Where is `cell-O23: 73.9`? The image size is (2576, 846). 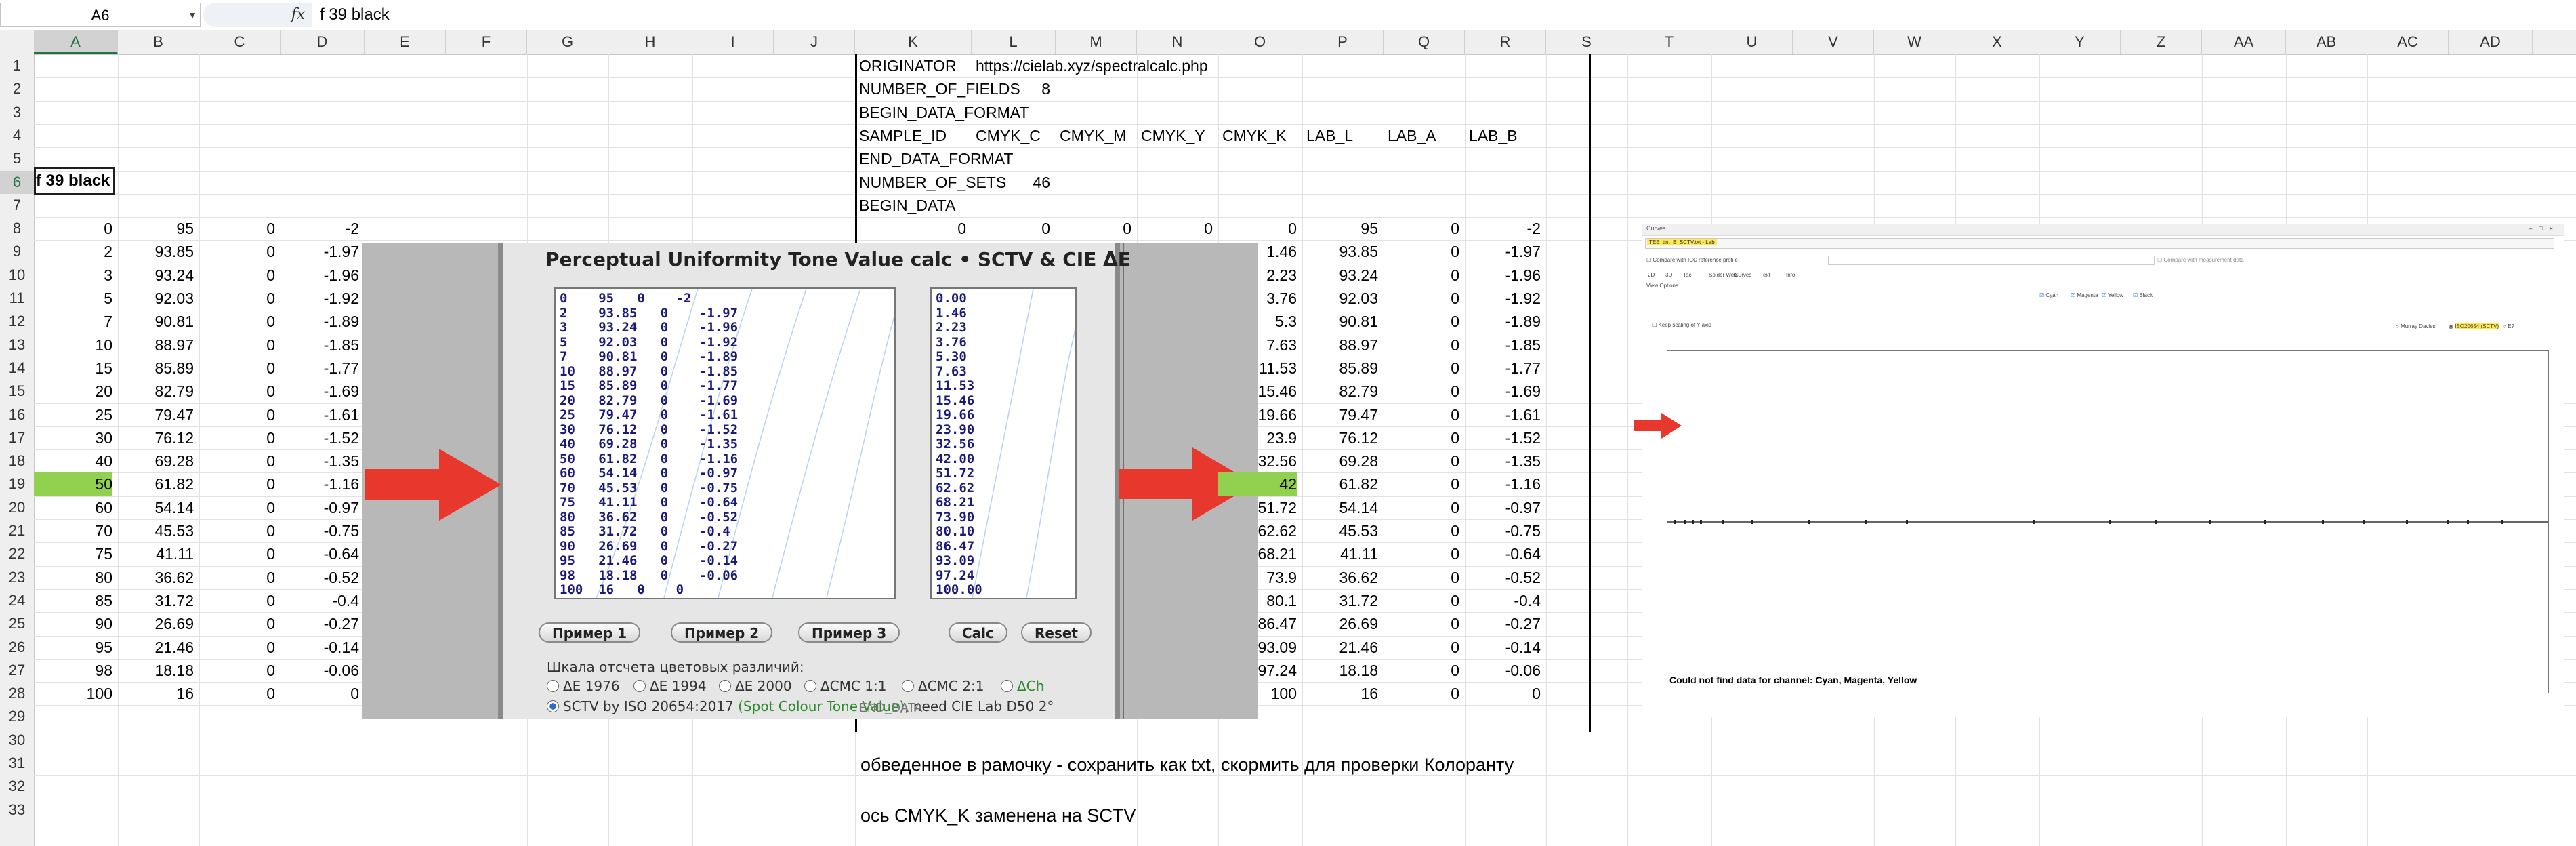
cell-O23: 73.9 is located at coordinates (1257, 577).